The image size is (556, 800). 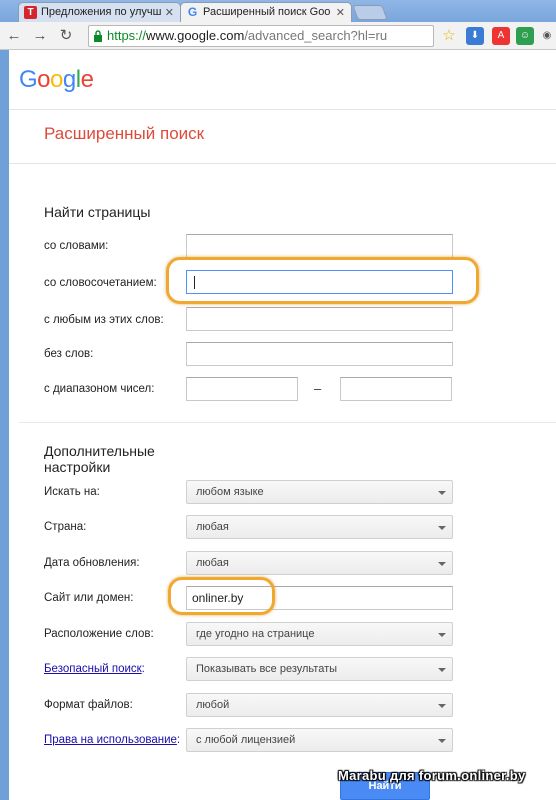 What do you see at coordinates (65, 527) in the screenshot?
I see `region-label: Страна:` at bounding box center [65, 527].